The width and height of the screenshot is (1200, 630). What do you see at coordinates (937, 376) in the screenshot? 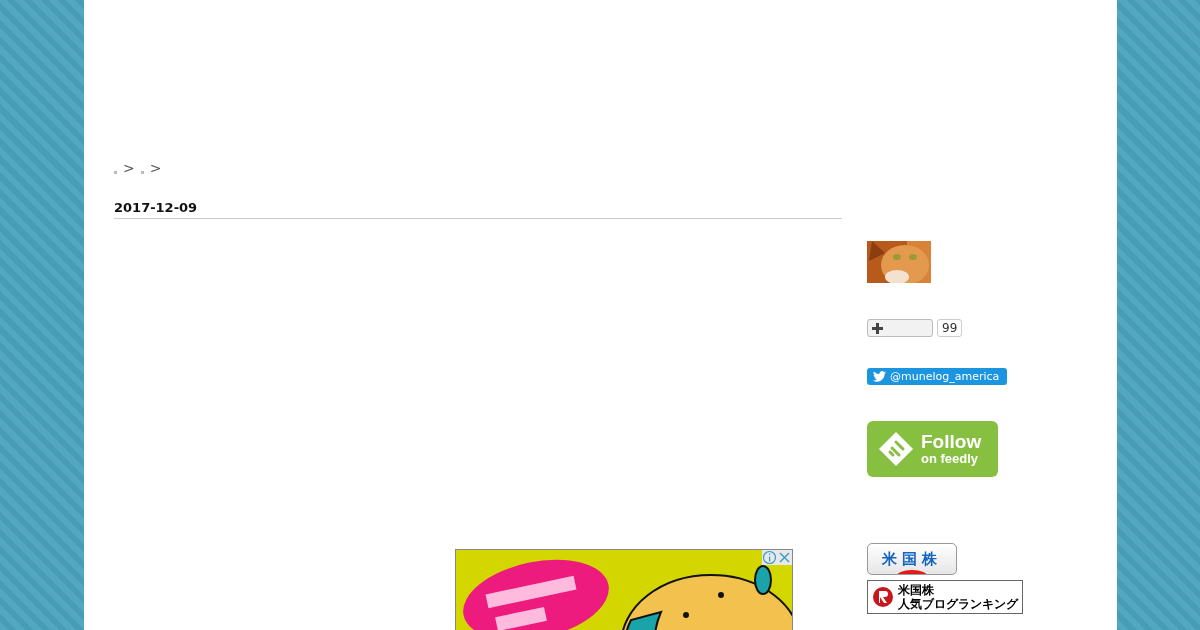
I see `twitter-follow-button: @munelog_america` at bounding box center [937, 376].